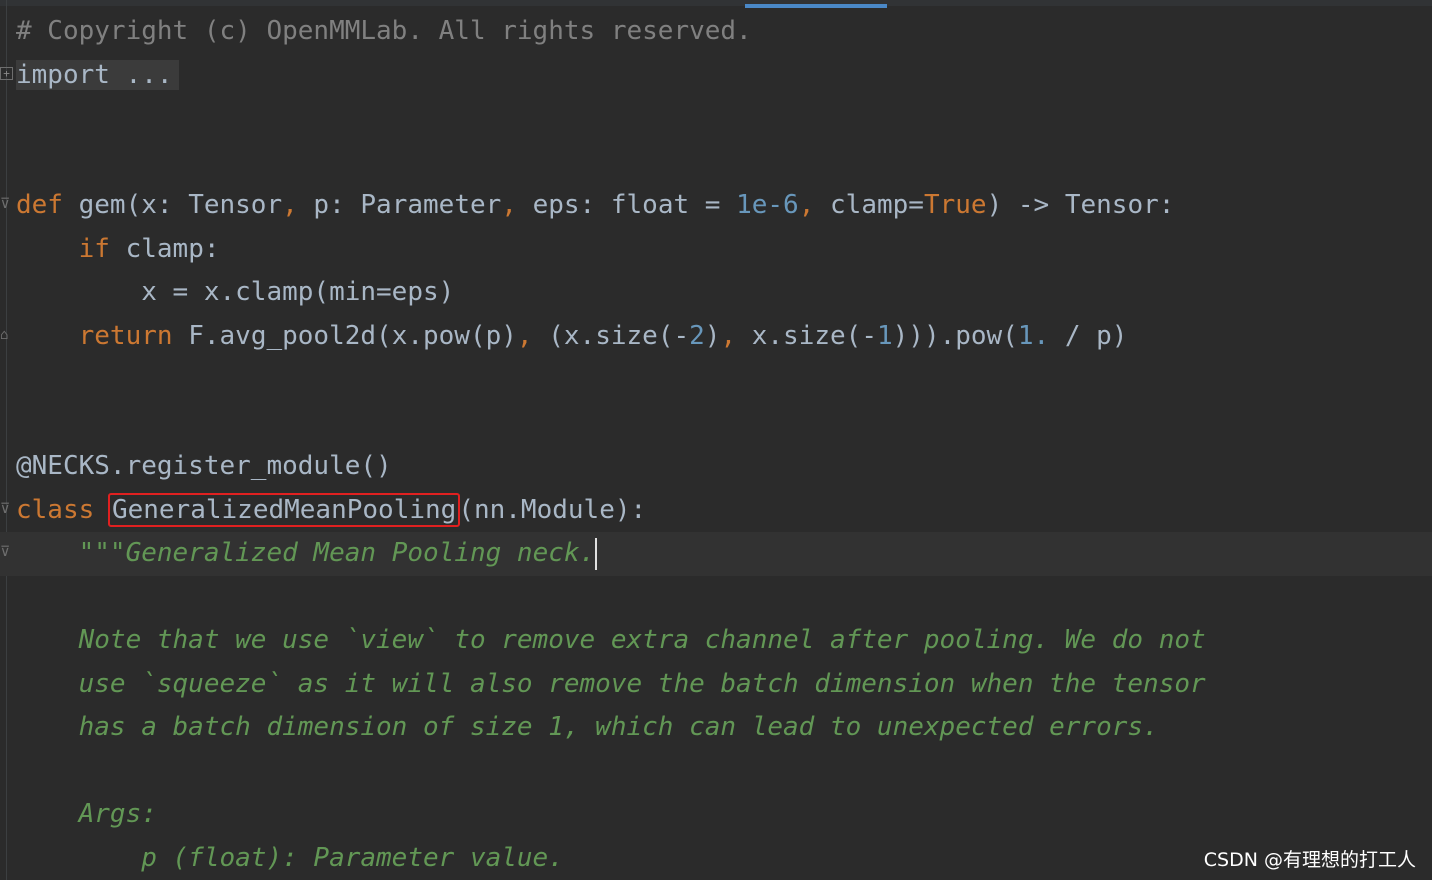  Describe the element at coordinates (1309, 860) in the screenshot. I see `watermark: CSDN @有理想的打工人` at that location.